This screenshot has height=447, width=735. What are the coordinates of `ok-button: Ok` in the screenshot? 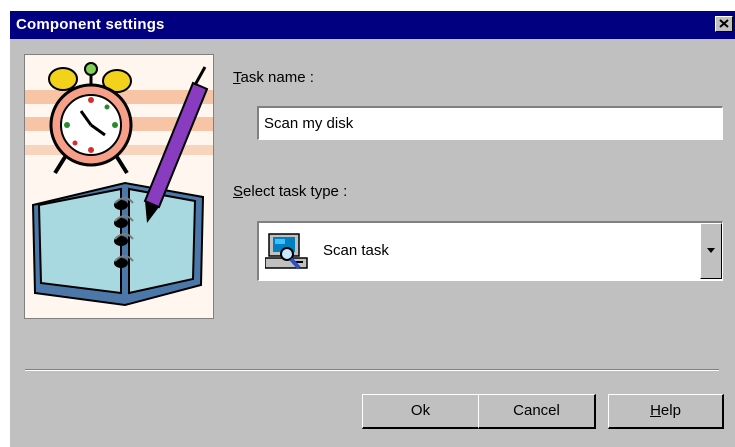 It's located at (421, 411).